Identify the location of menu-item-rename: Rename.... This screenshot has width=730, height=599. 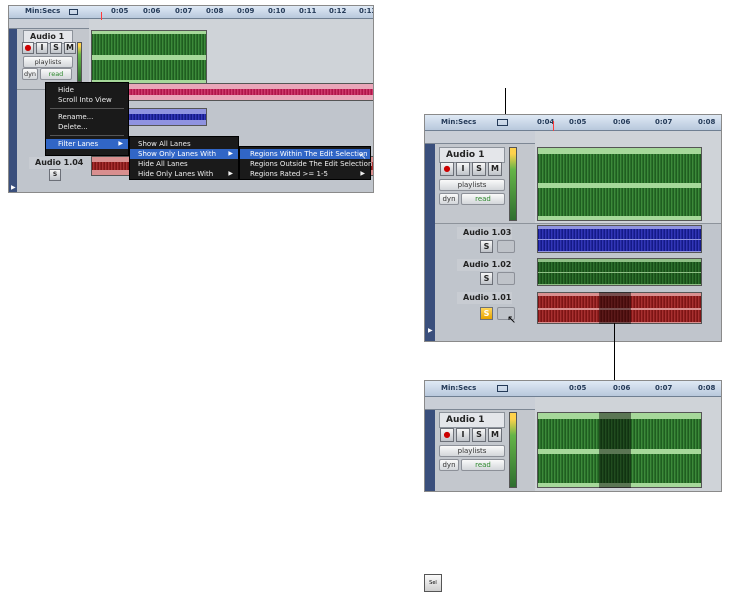
(87, 117).